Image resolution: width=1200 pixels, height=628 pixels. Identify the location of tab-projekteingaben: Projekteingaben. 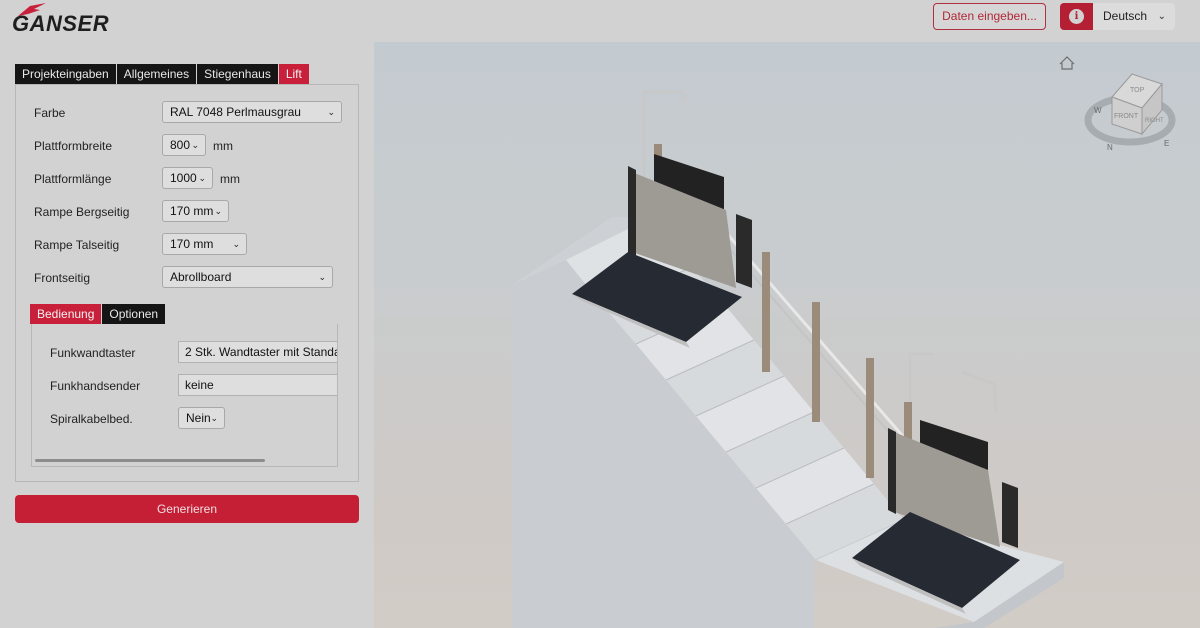
(66, 74).